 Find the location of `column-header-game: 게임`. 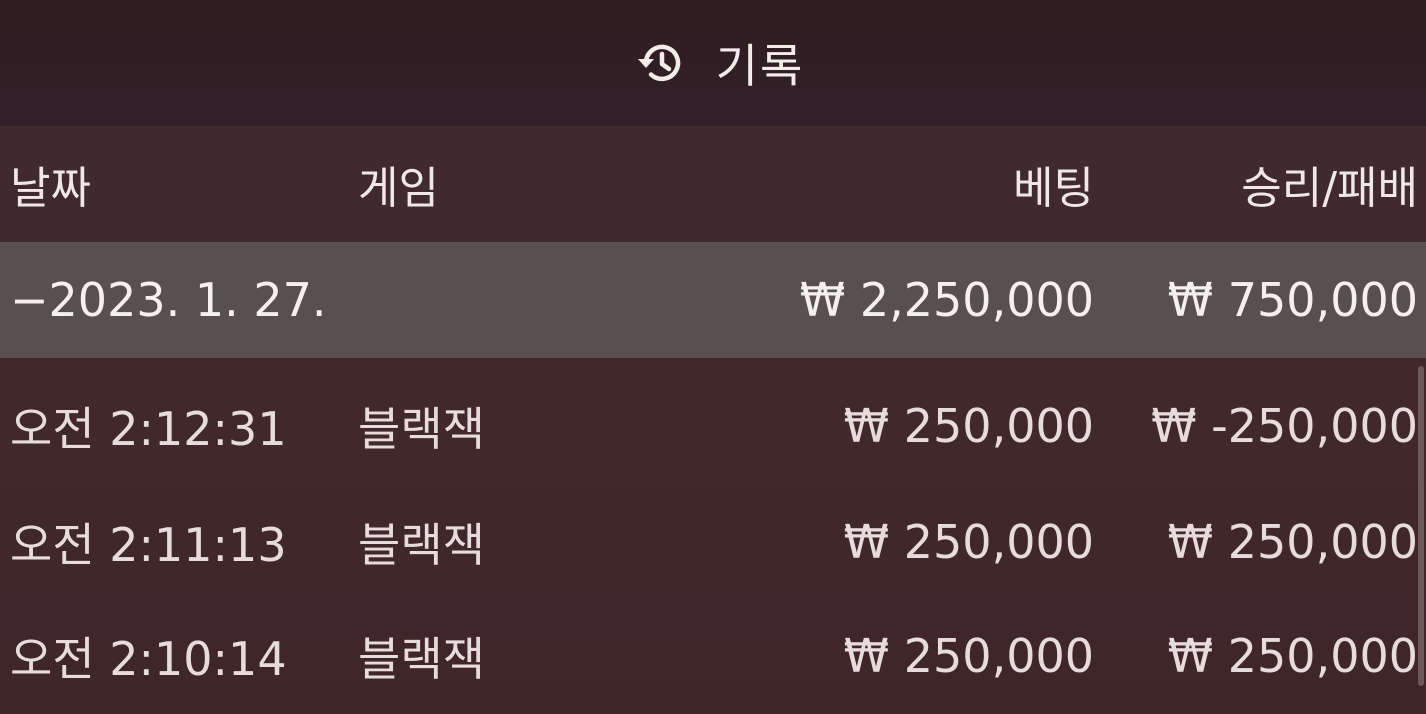

column-header-game: 게임 is located at coordinates (398, 188).